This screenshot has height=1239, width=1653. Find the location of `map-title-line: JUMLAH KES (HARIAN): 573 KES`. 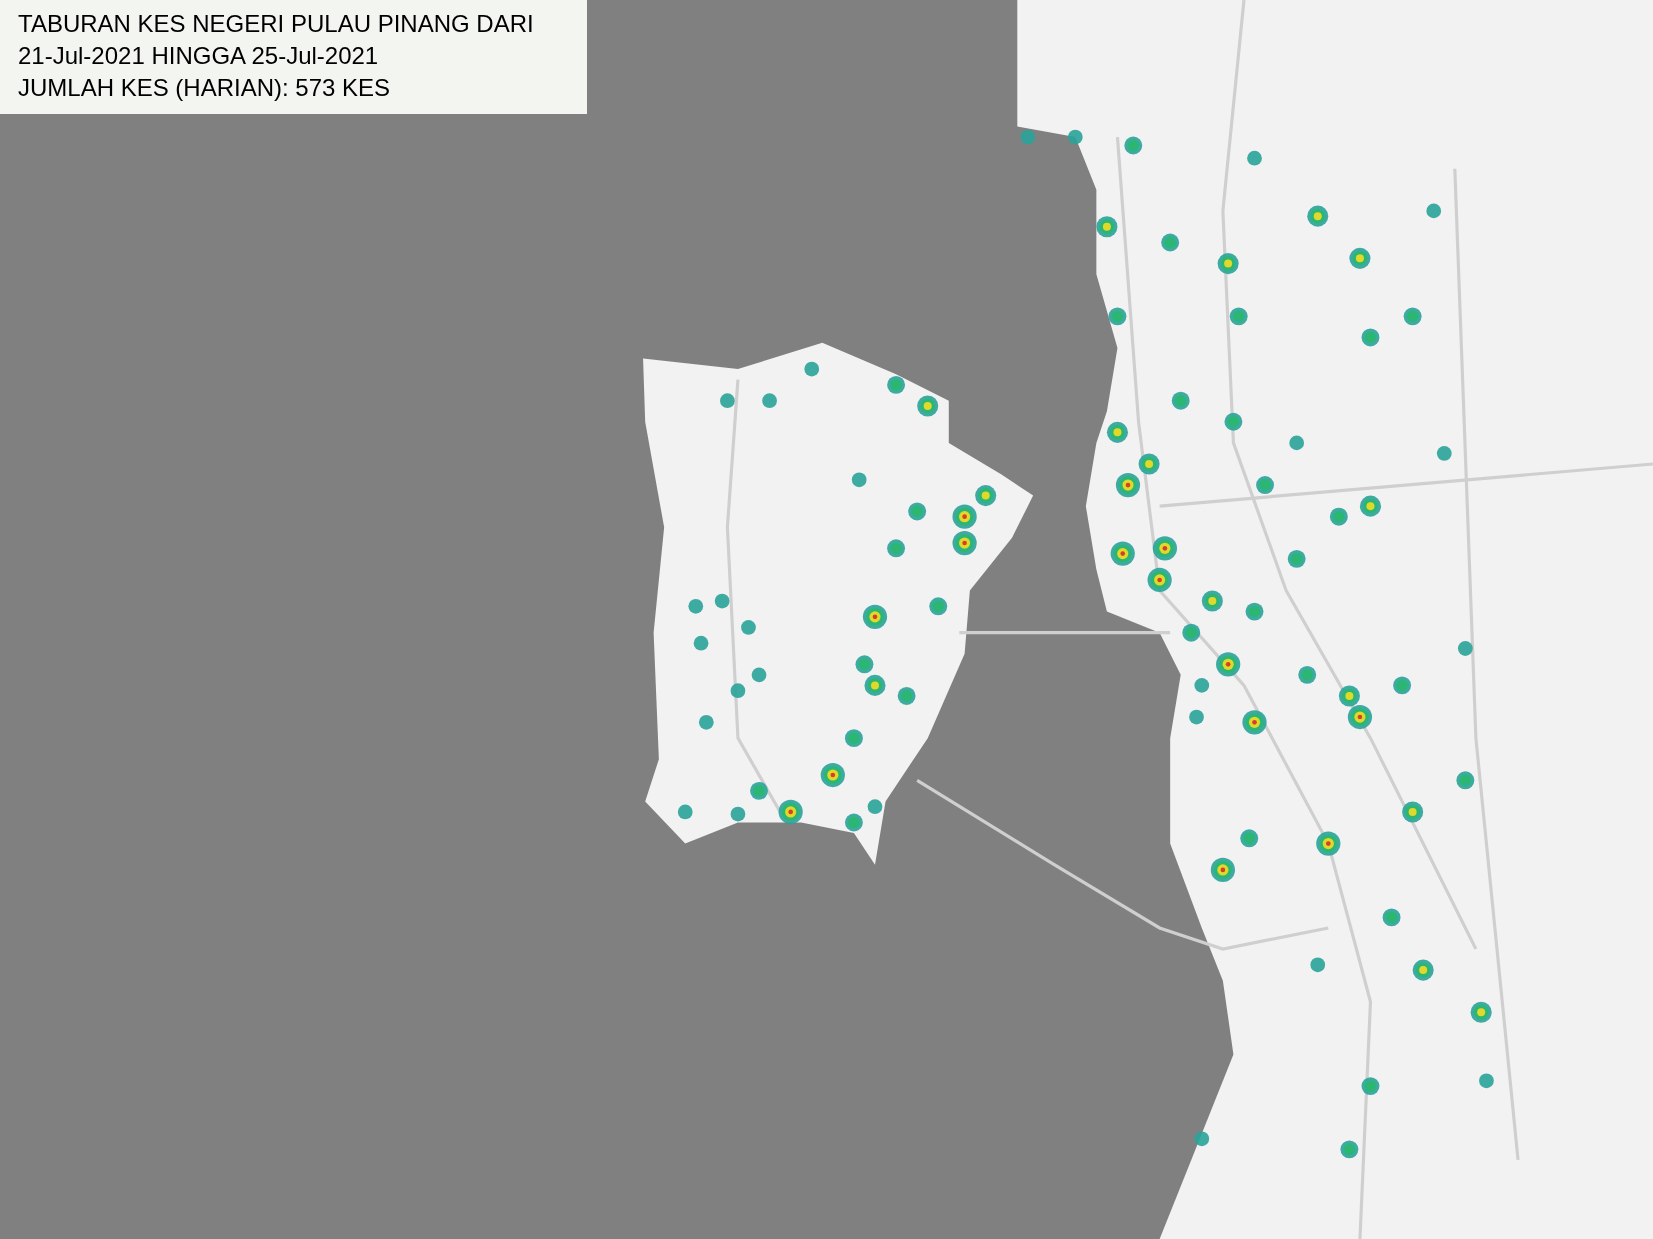

map-title-line: JUMLAH KES (HARIAN): 573 KES is located at coordinates (205, 88).